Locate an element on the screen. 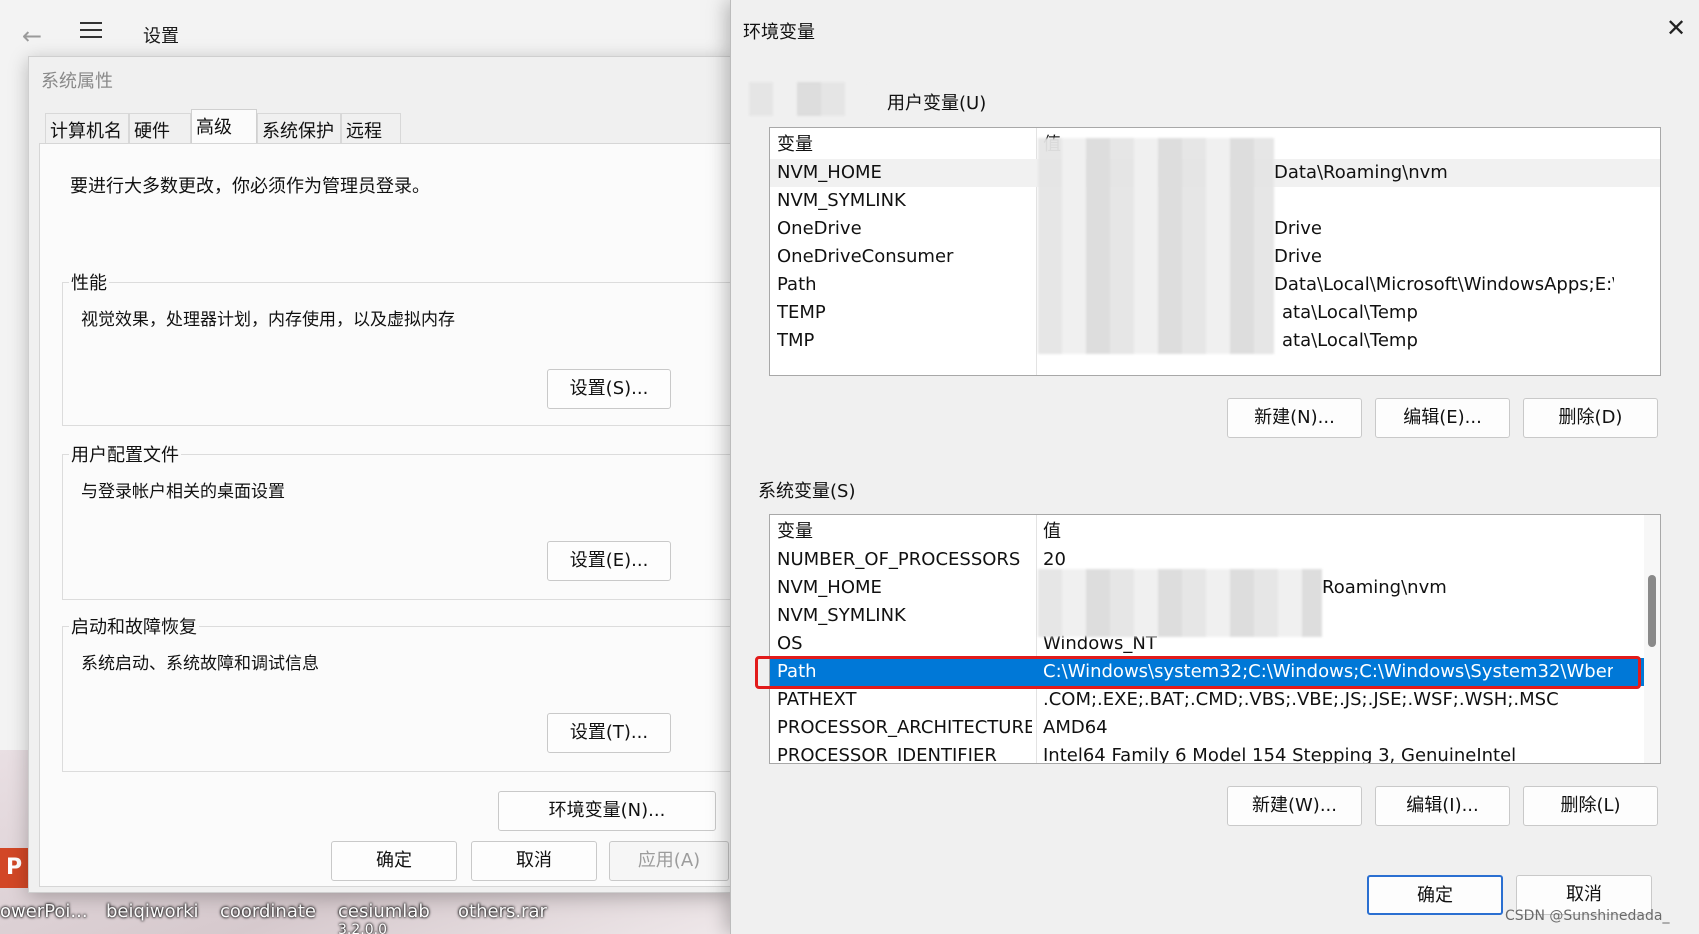  list-header: 变量 值 is located at coordinates (1215, 532).